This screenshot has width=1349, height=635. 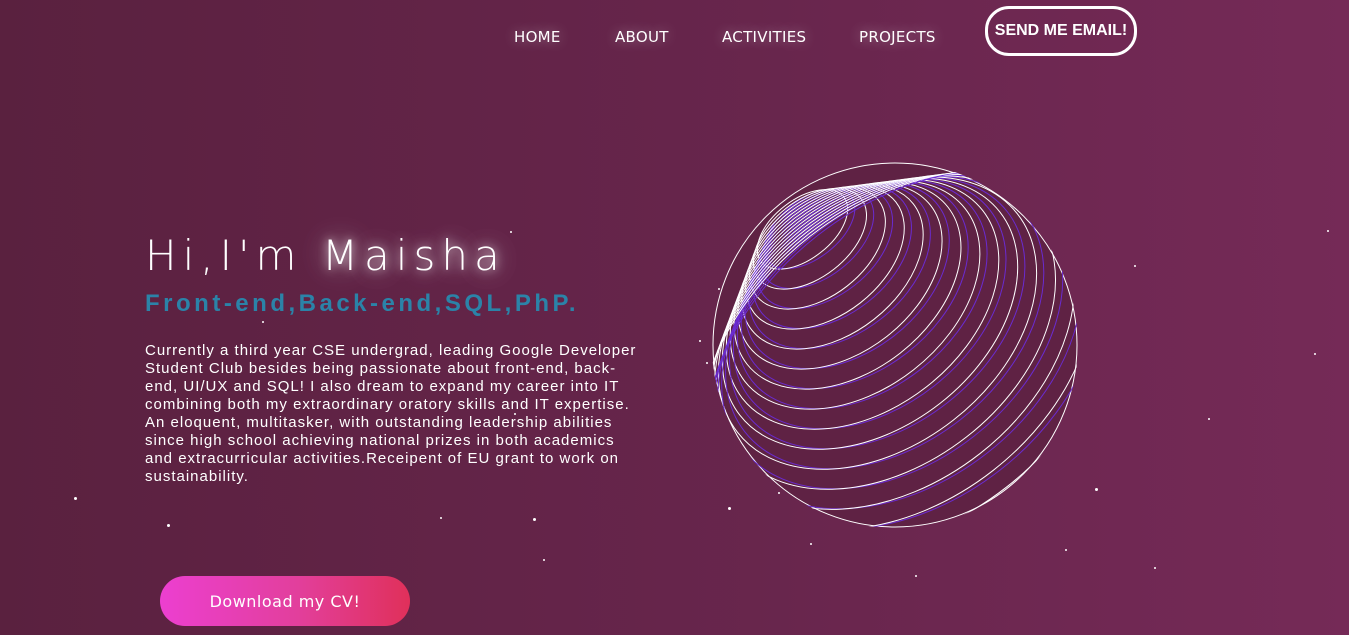 I want to click on nav-about-link: ABOUT, so click(x=642, y=37).